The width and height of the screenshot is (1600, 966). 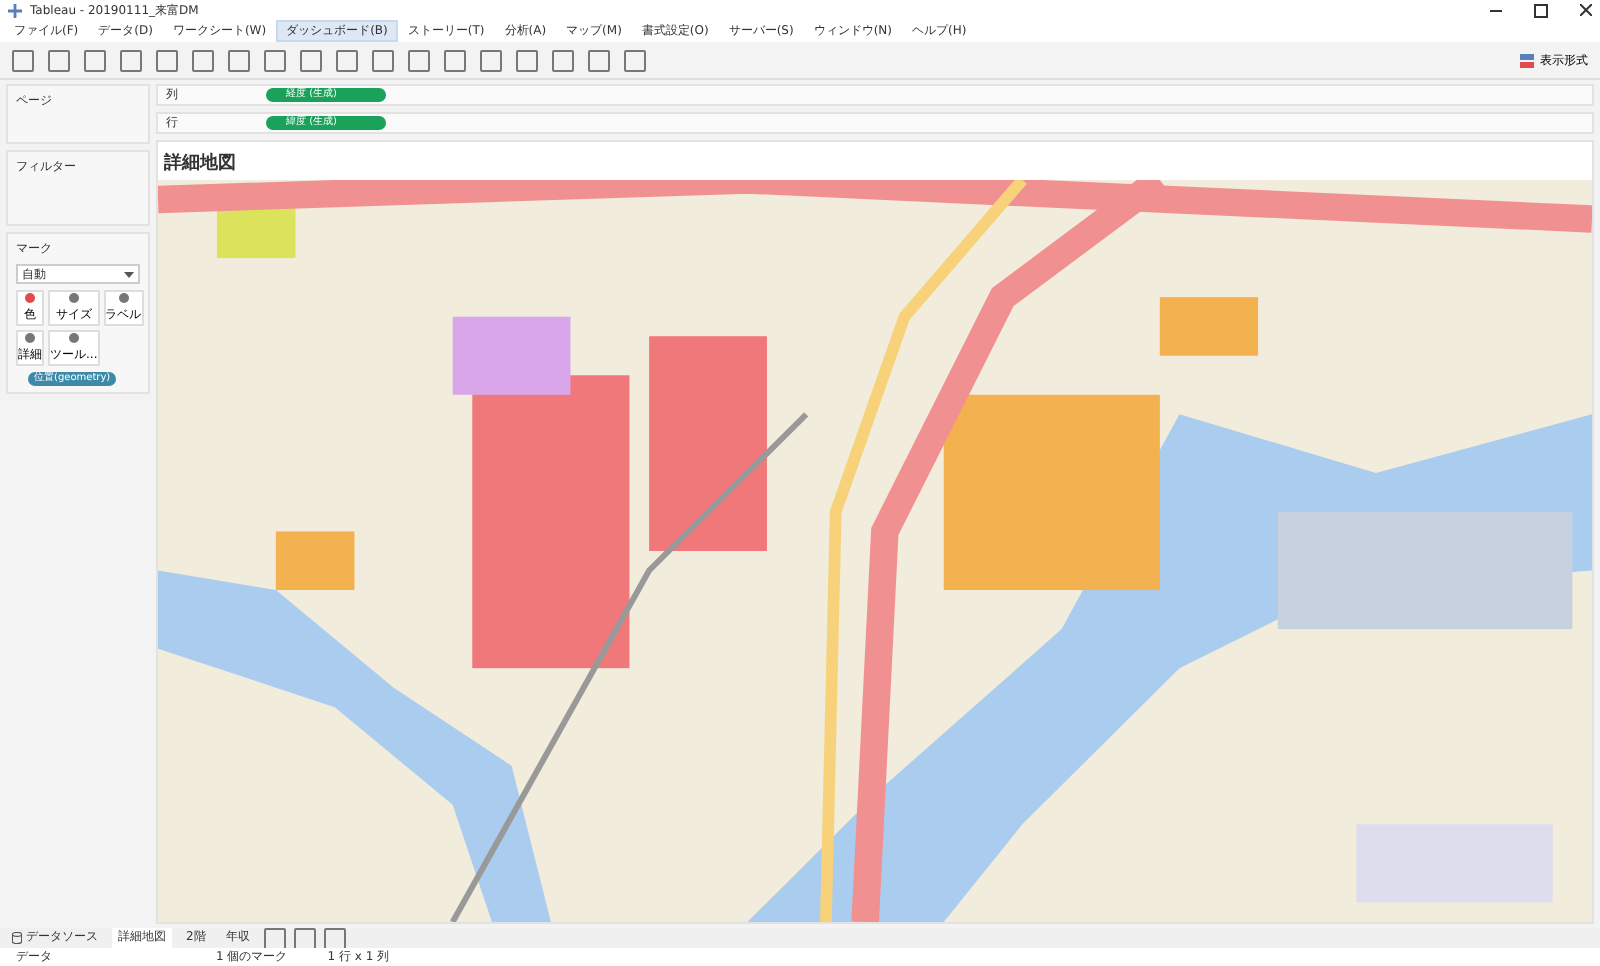 What do you see at coordinates (200, 164) in the screenshot?
I see `sheet-title: 詳細地図` at bounding box center [200, 164].